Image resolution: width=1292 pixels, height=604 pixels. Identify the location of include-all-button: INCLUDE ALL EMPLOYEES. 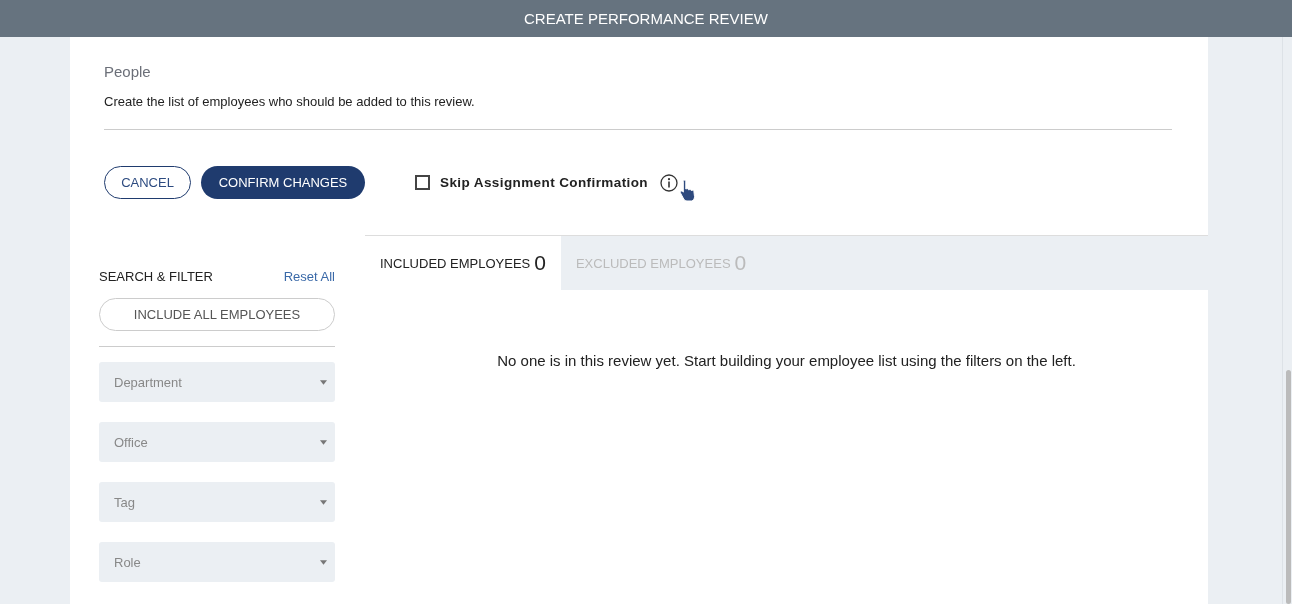
(217, 314).